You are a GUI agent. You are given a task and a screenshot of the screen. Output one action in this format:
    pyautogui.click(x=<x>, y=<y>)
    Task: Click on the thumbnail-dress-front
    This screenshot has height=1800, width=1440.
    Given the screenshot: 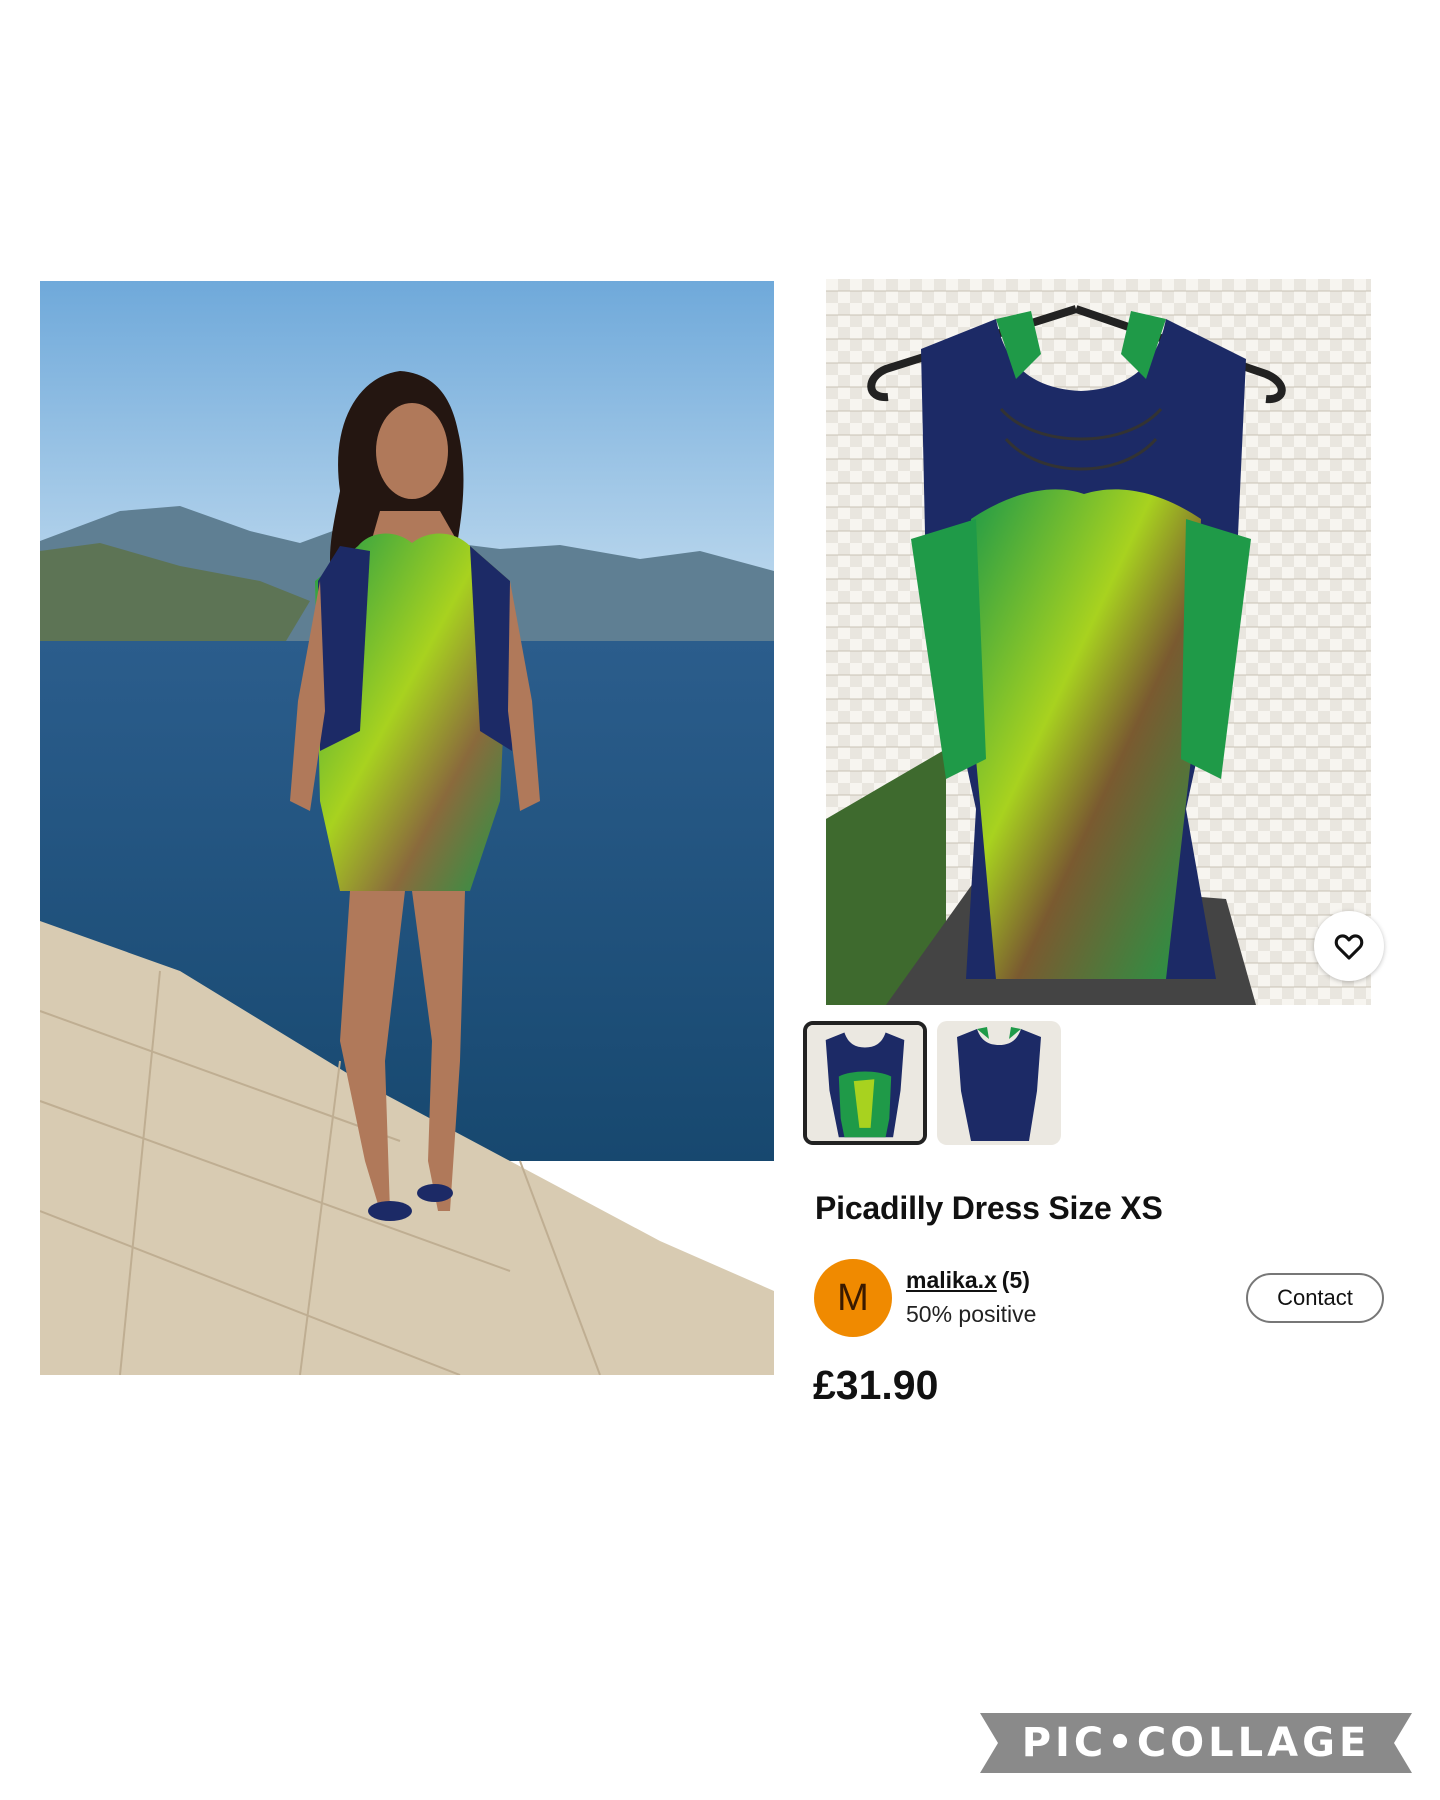 What is the action you would take?
    pyautogui.click(x=865, y=1083)
    